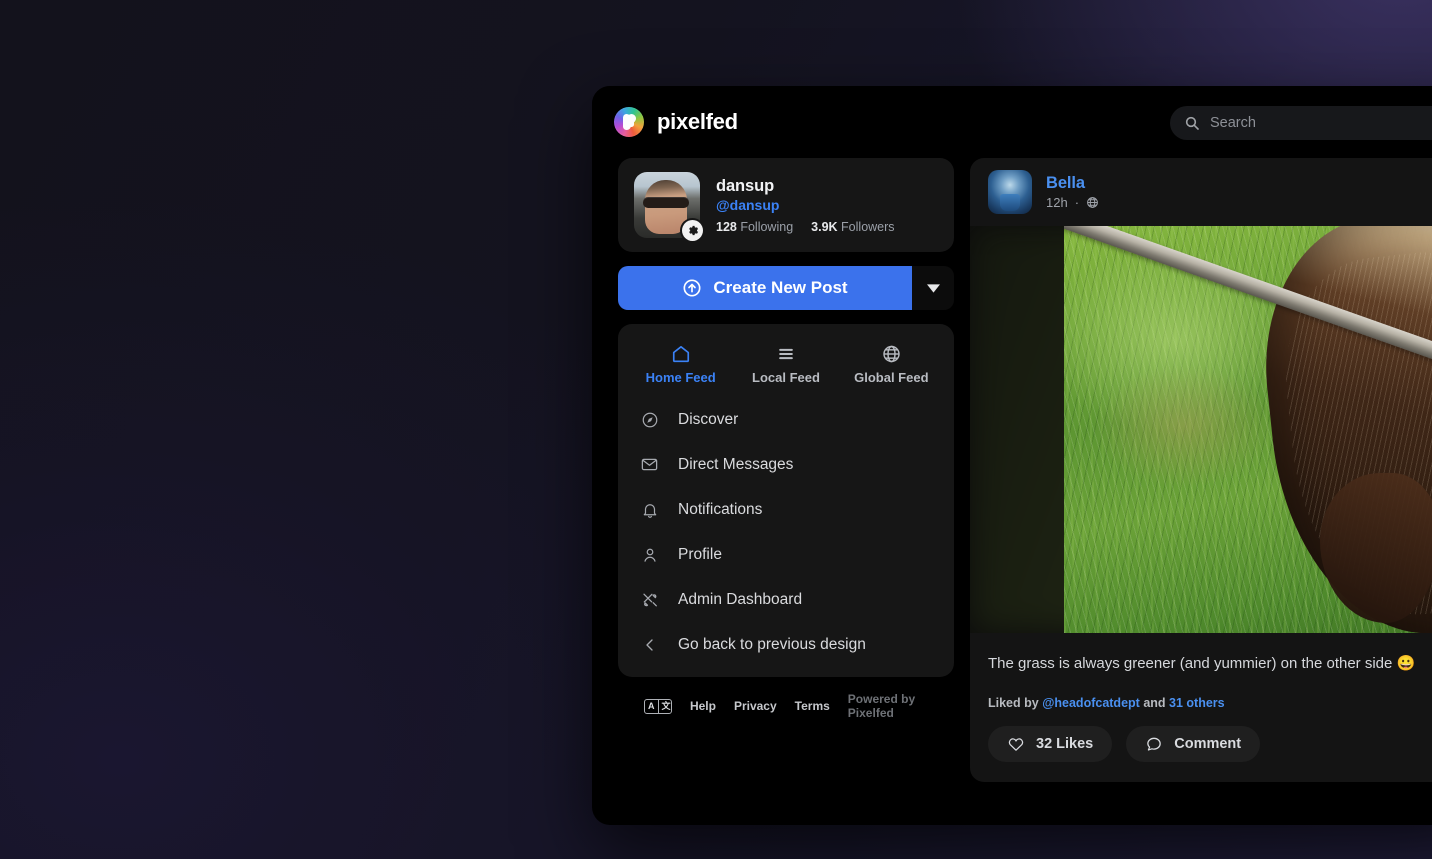 The image size is (1432, 859). I want to click on create-new-post-button: Create New Post, so click(765, 288).